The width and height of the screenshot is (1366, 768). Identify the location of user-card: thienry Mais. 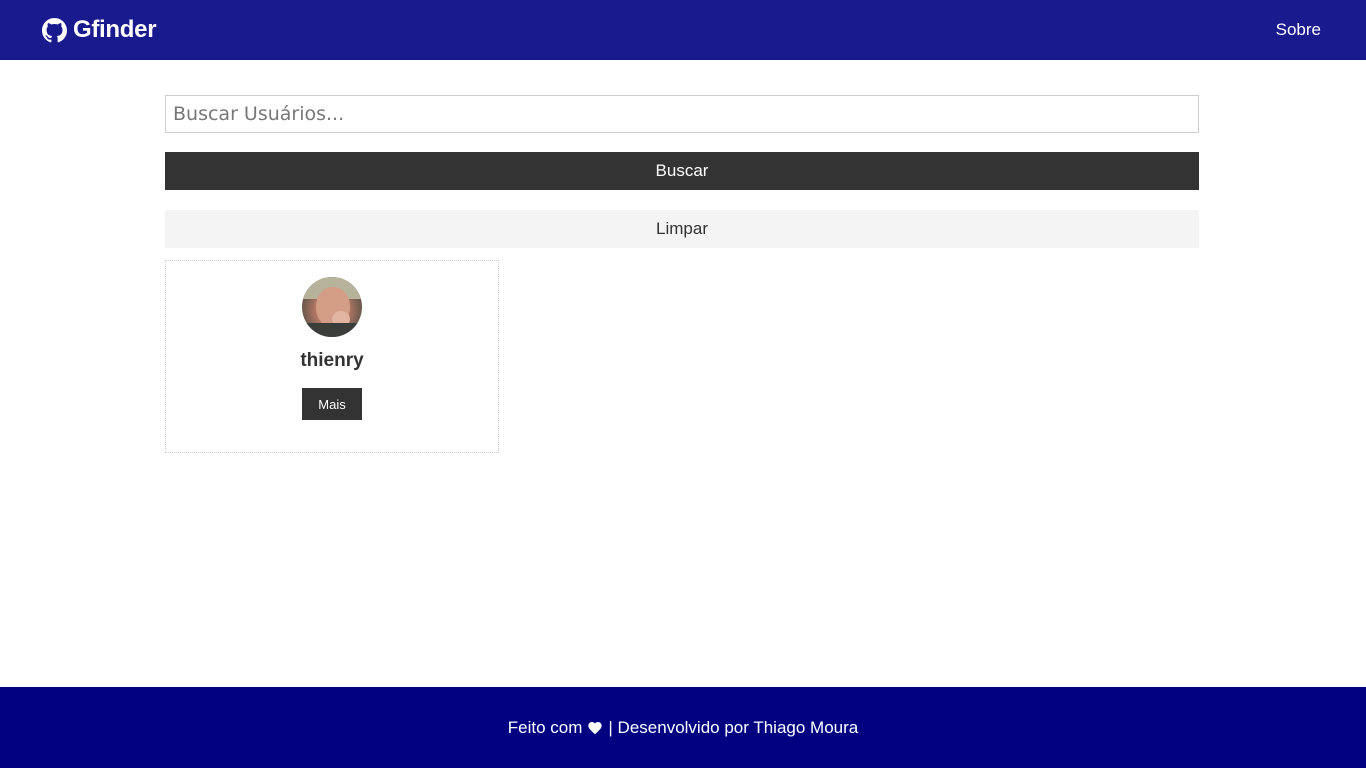
(332, 356).